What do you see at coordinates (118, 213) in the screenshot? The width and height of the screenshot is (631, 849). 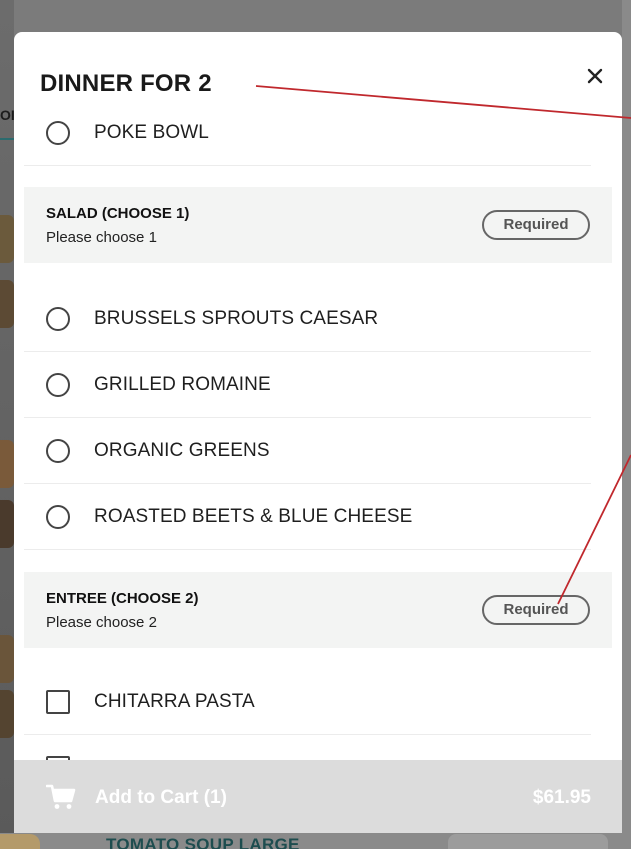 I see `section-title: SALAD (CHOOSE 1)` at bounding box center [118, 213].